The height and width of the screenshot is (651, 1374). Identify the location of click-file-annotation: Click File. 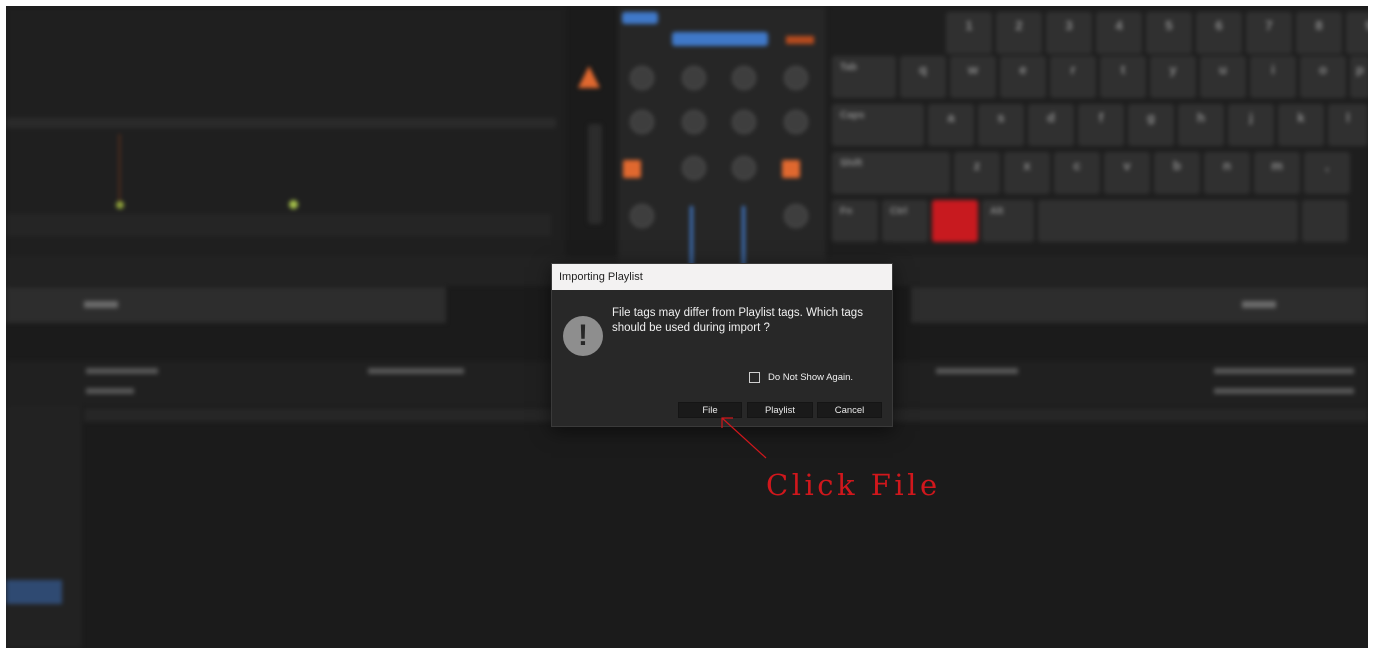
(853, 485).